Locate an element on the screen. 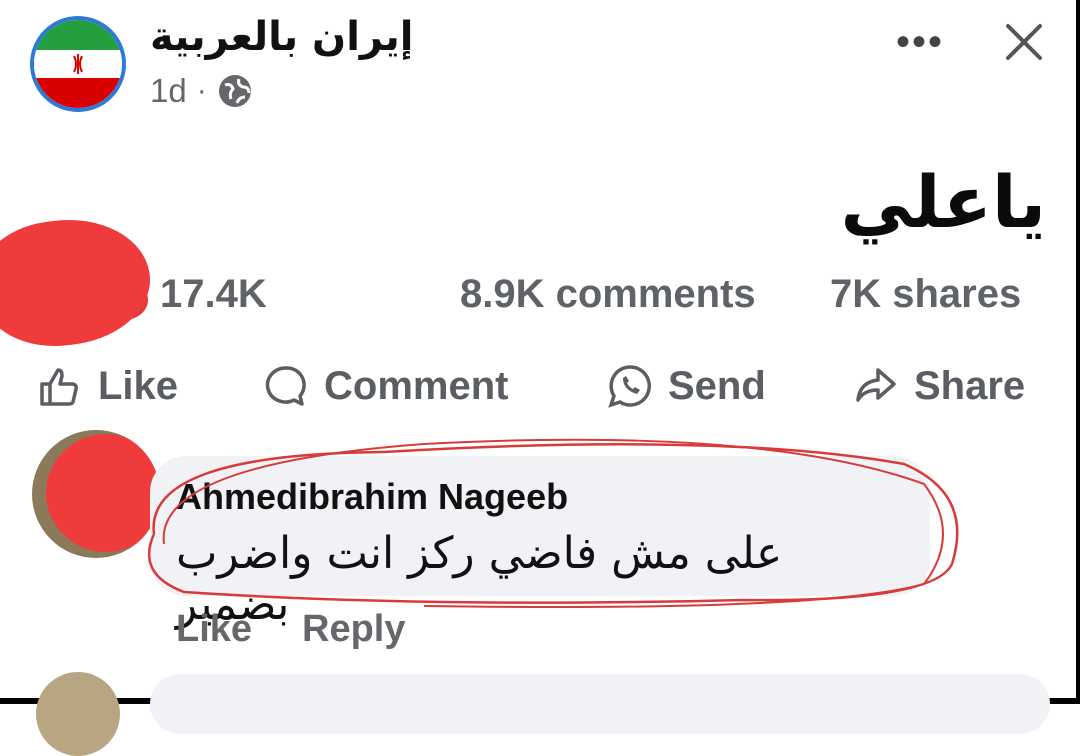  page-name: إيران بالعربية is located at coordinates (282, 37).